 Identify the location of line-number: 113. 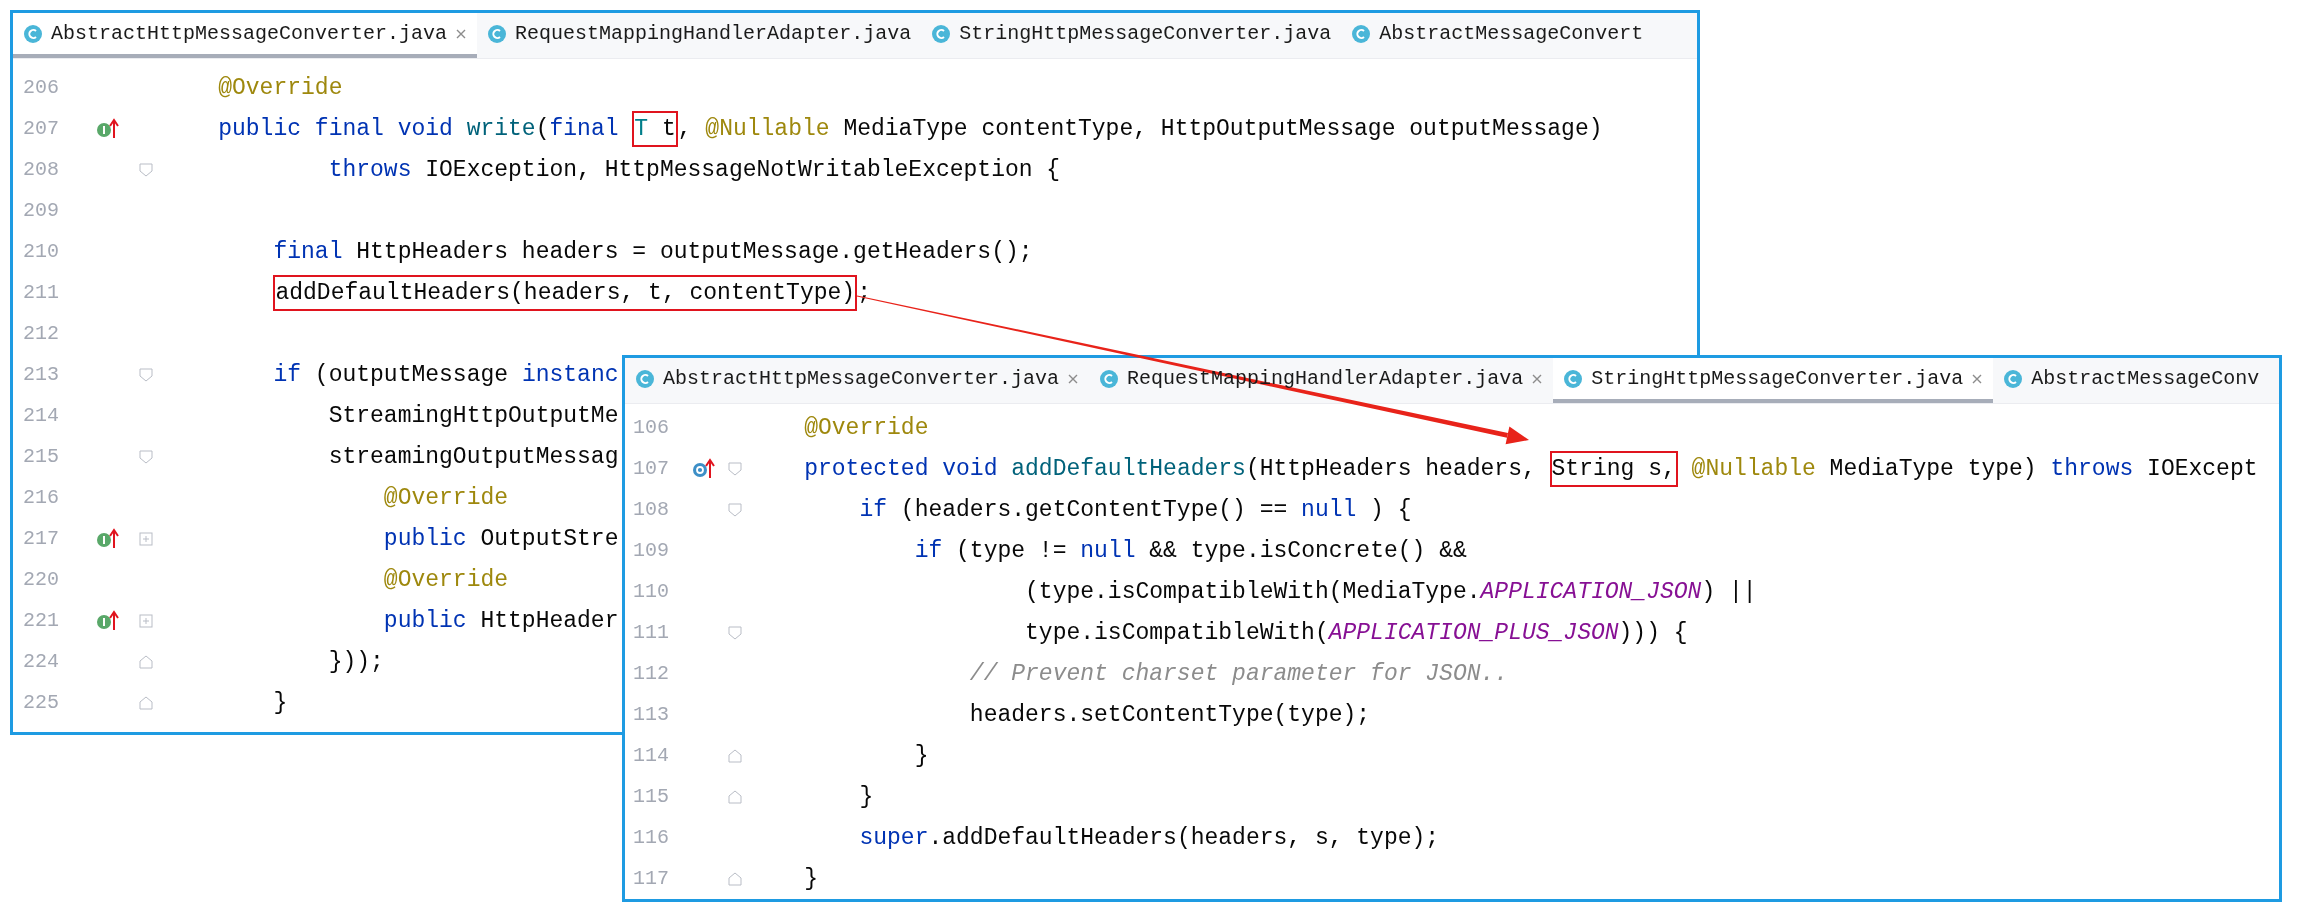
(651, 714).